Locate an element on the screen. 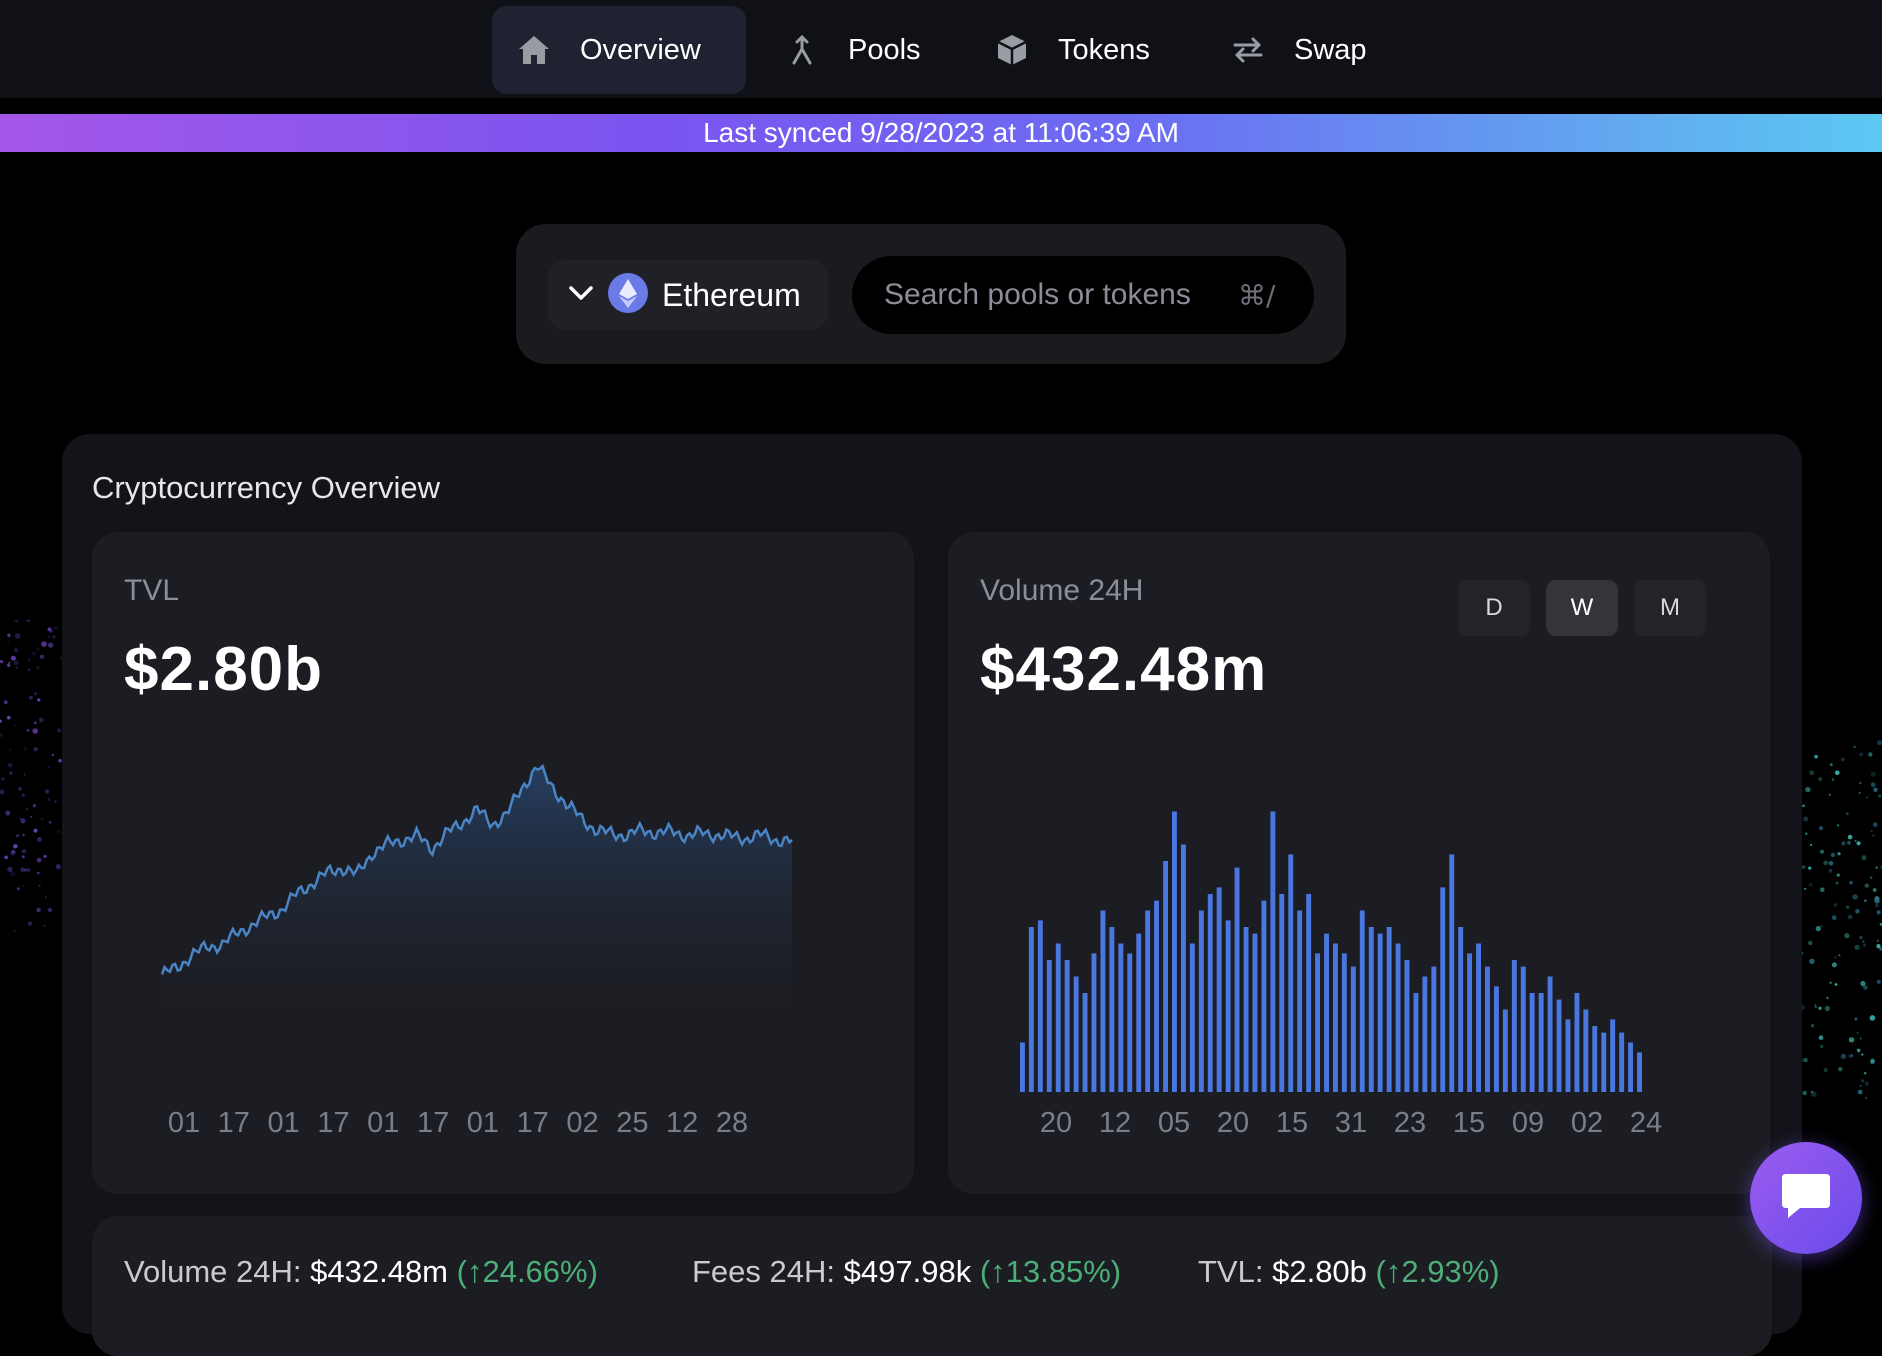 This screenshot has height=1356, width=1882. sync-text: Last synced 9/28/2023 at 11:06:39 AM is located at coordinates (941, 132).